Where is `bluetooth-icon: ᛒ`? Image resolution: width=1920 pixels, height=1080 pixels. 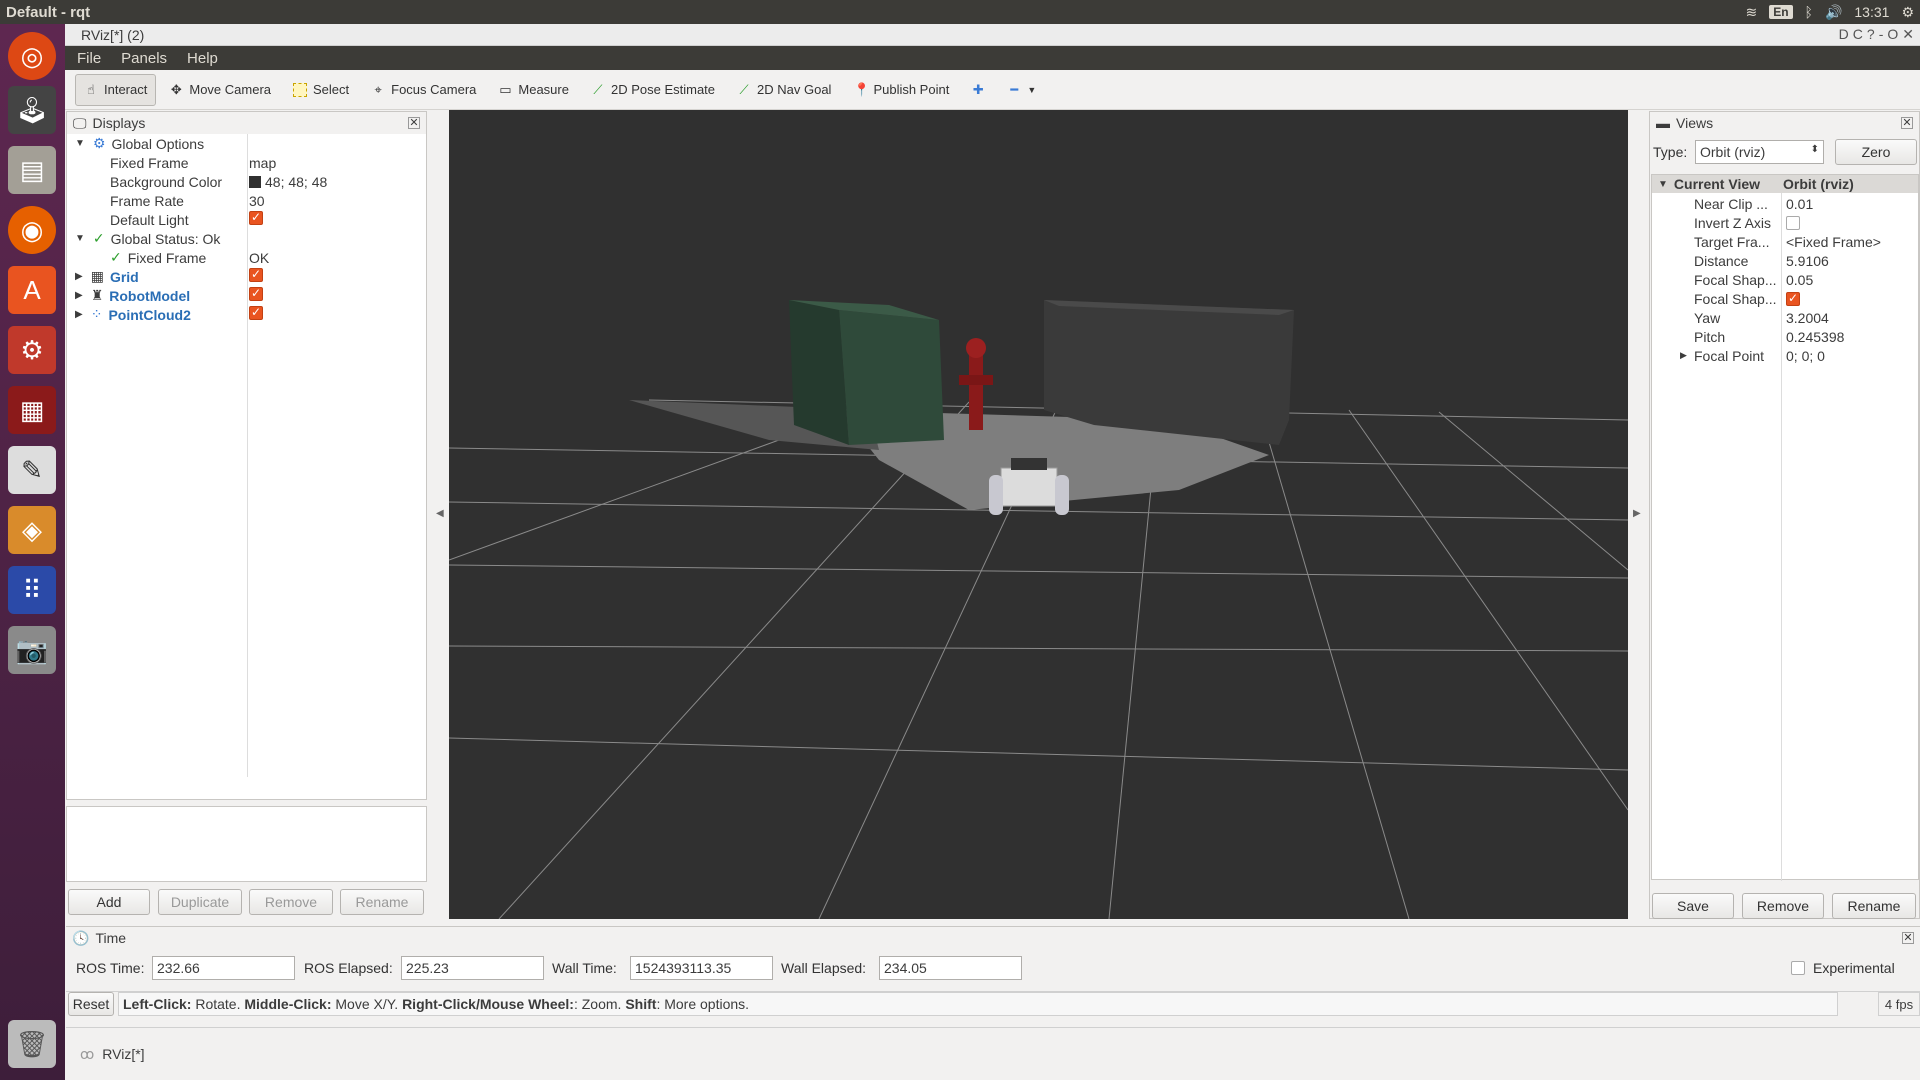 bluetooth-icon: ᛒ is located at coordinates (1809, 12).